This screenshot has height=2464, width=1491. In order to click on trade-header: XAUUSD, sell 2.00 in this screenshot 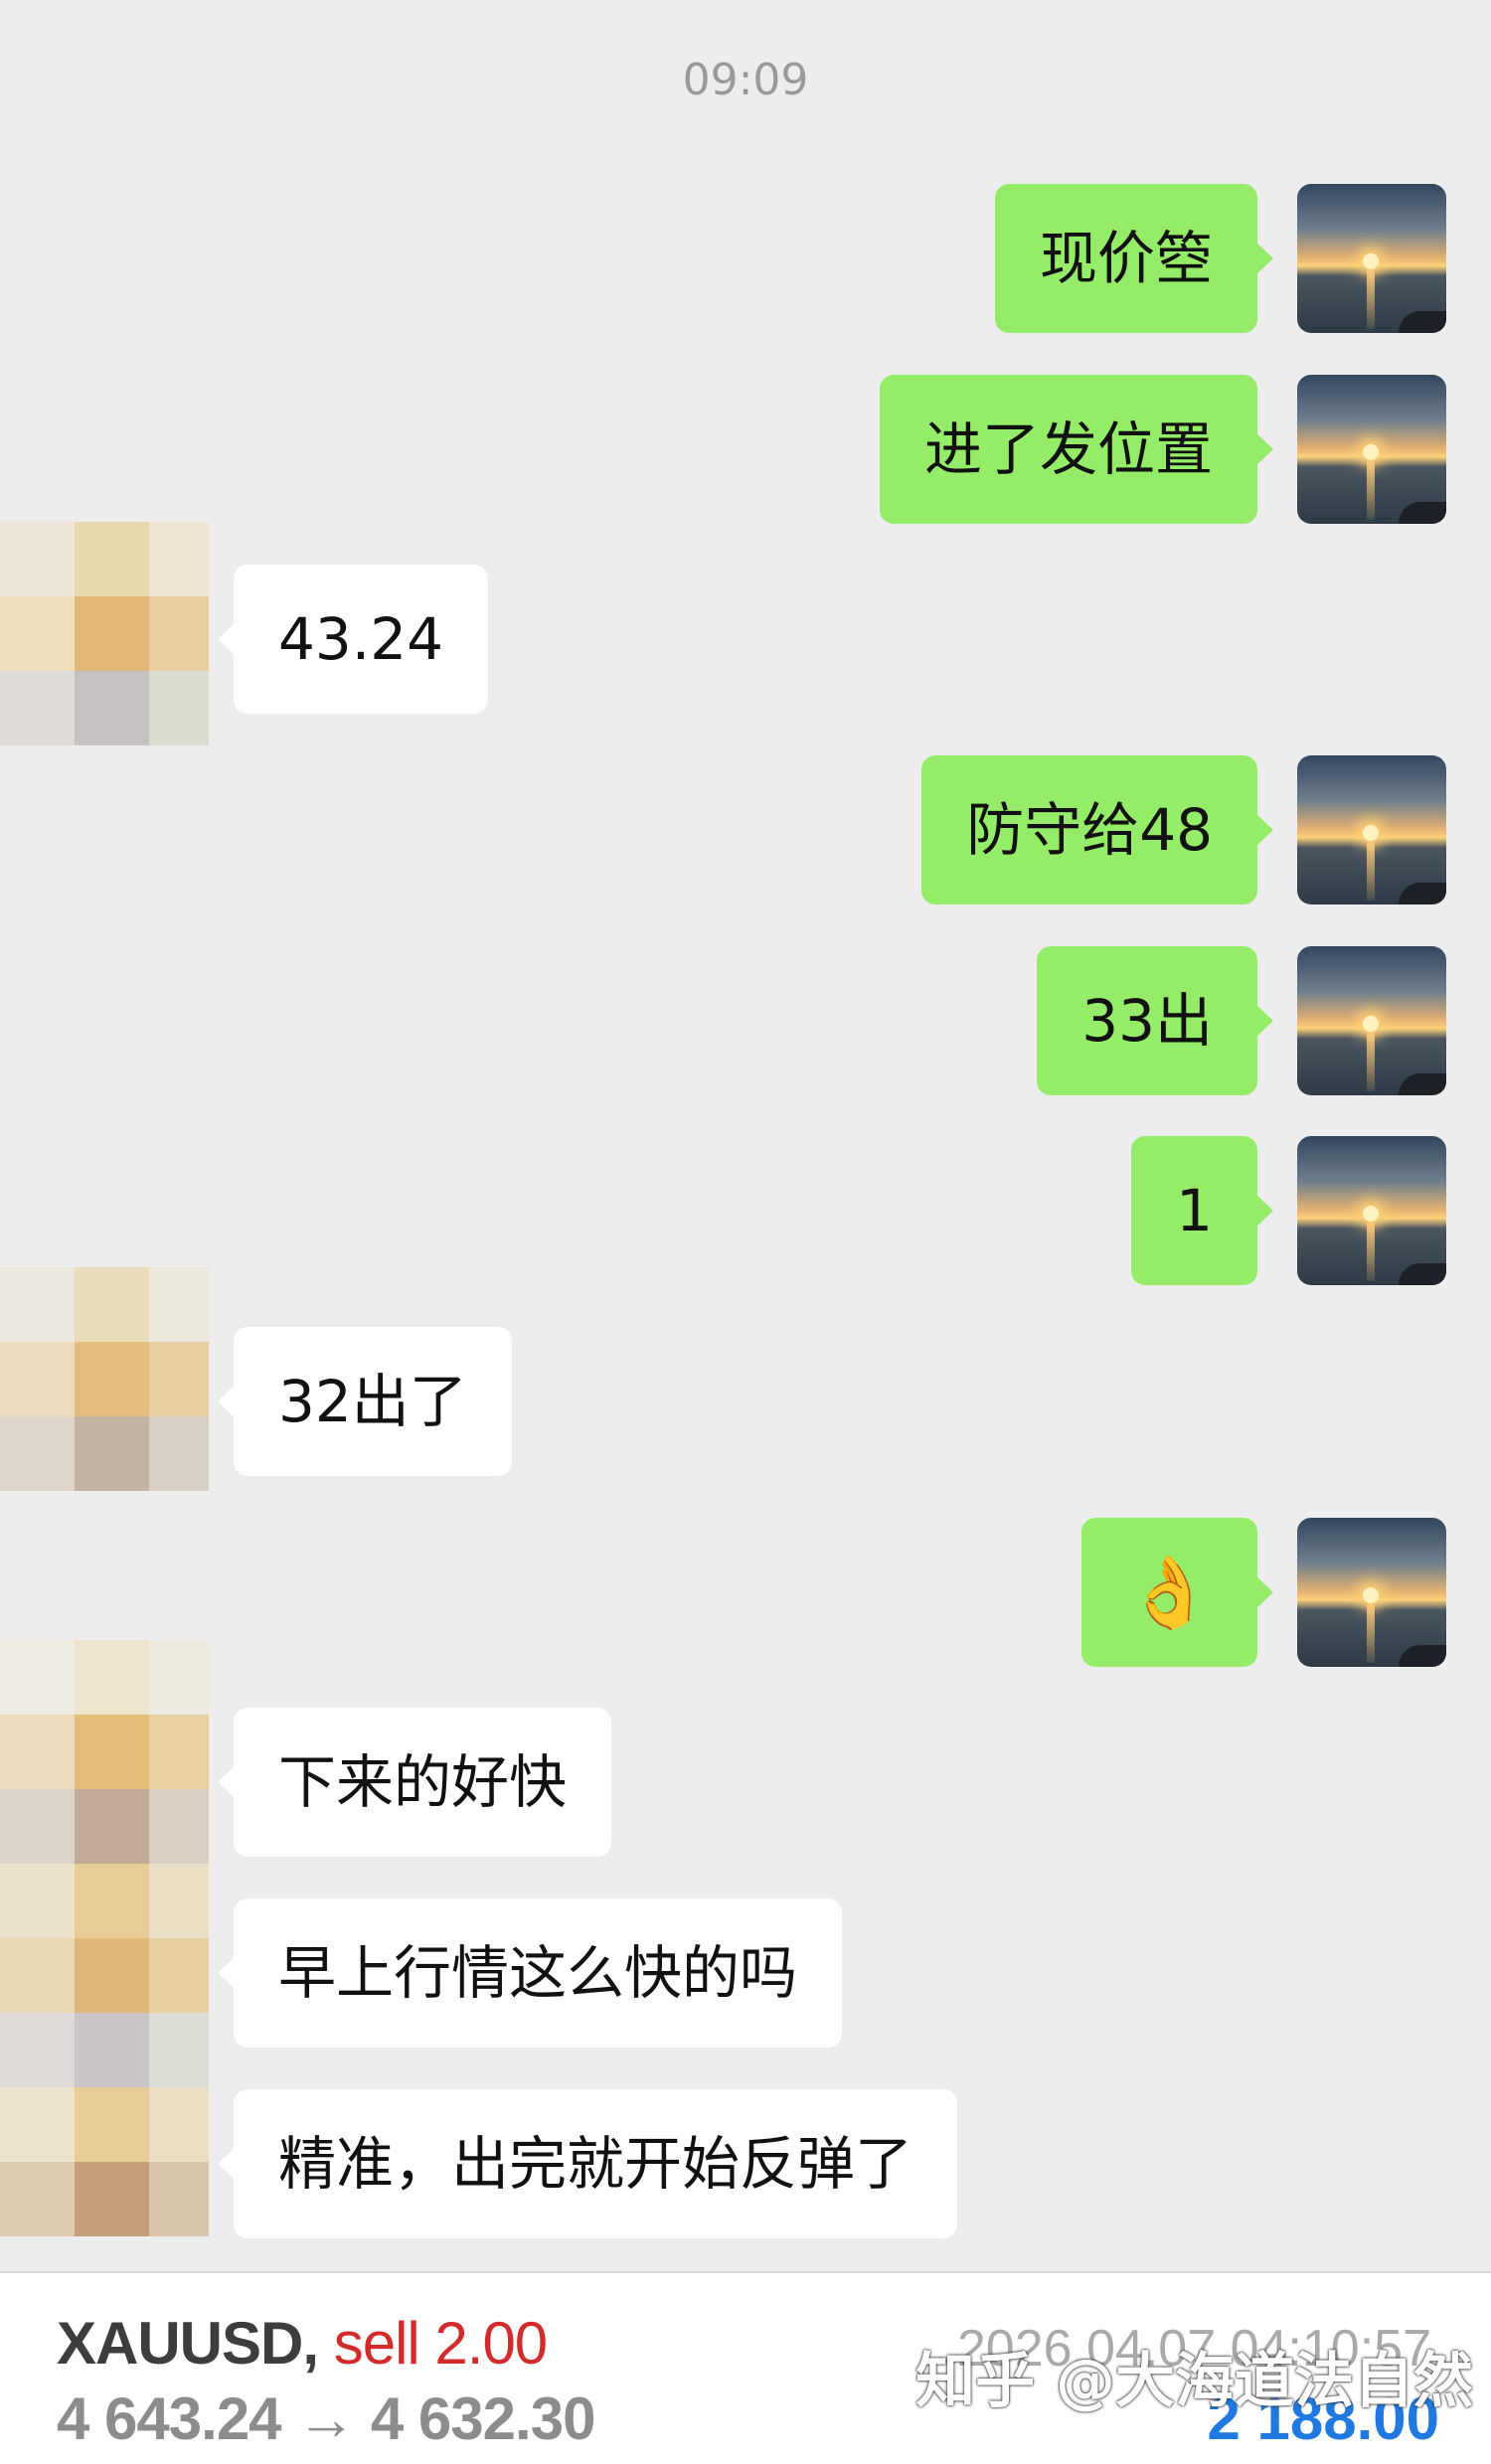, I will do `click(302, 2344)`.